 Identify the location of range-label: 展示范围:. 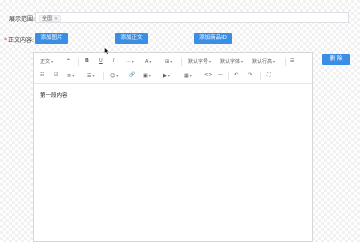
(22, 19).